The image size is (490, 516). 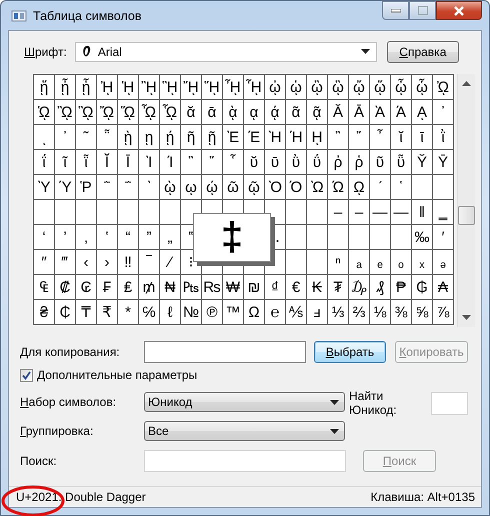 I want to click on character-cell: ᾮ, so click(x=149, y=112).